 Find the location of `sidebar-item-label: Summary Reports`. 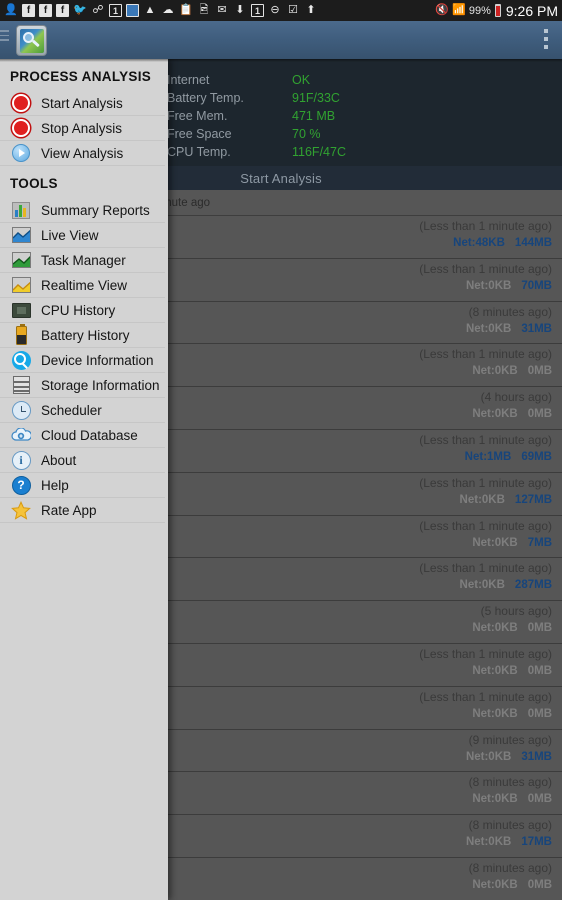

sidebar-item-label: Summary Reports is located at coordinates (95, 210).